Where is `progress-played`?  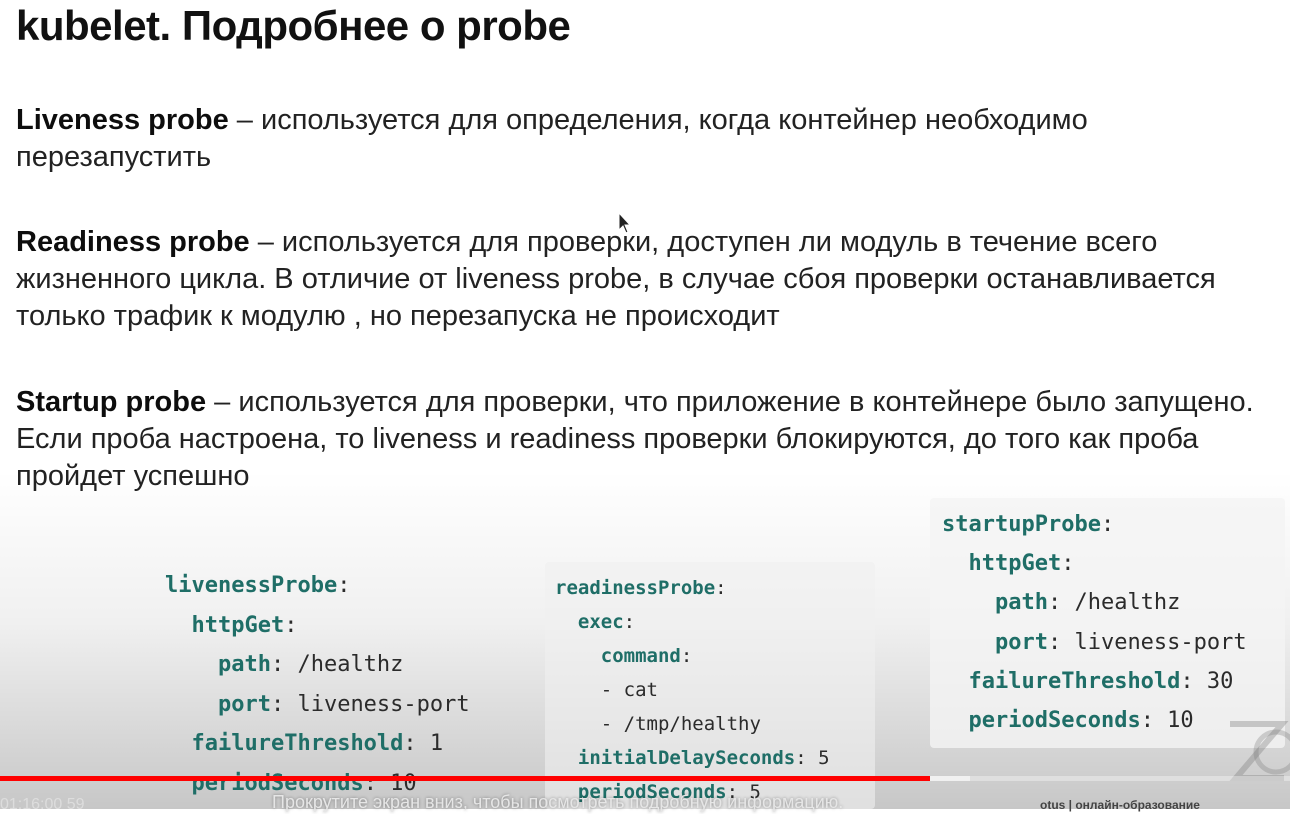 progress-played is located at coordinates (465, 778).